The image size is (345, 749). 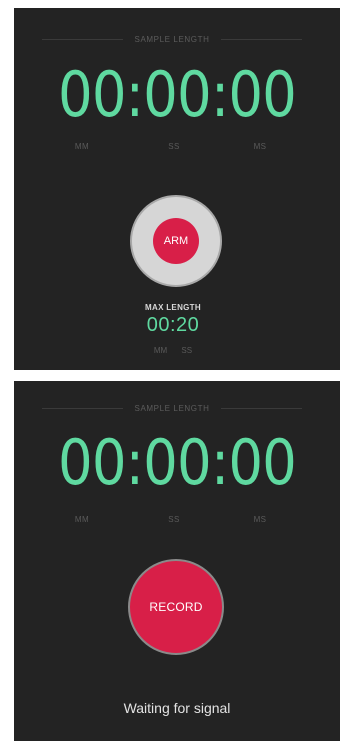 What do you see at coordinates (177, 708) in the screenshot?
I see `status-text: Waiting for signal` at bounding box center [177, 708].